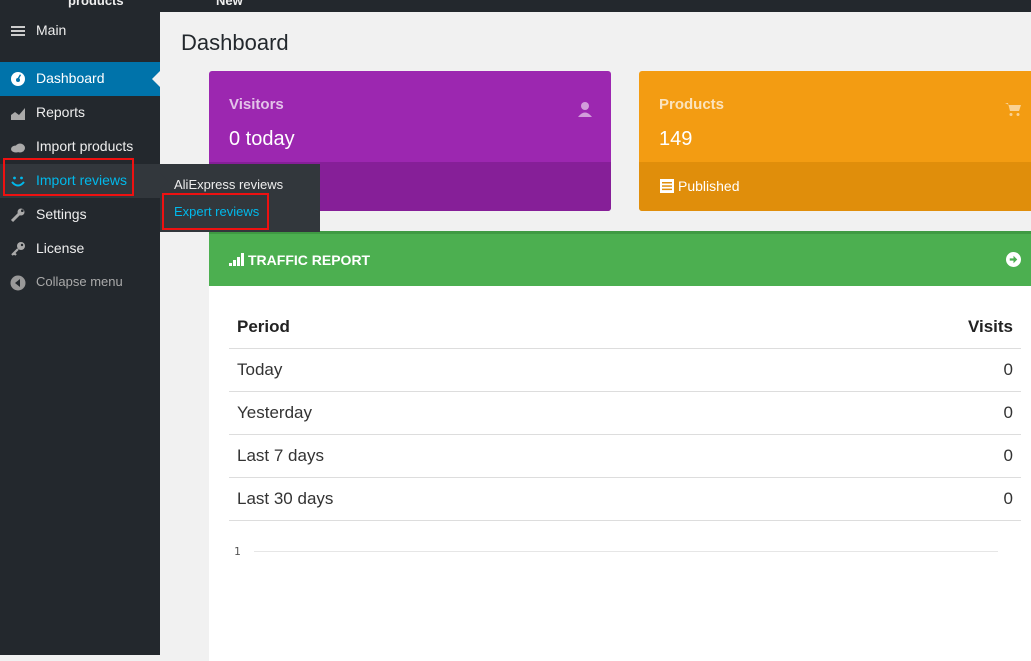 The width and height of the screenshot is (1031, 661). I want to click on wrench-icon, so click(17, 215).